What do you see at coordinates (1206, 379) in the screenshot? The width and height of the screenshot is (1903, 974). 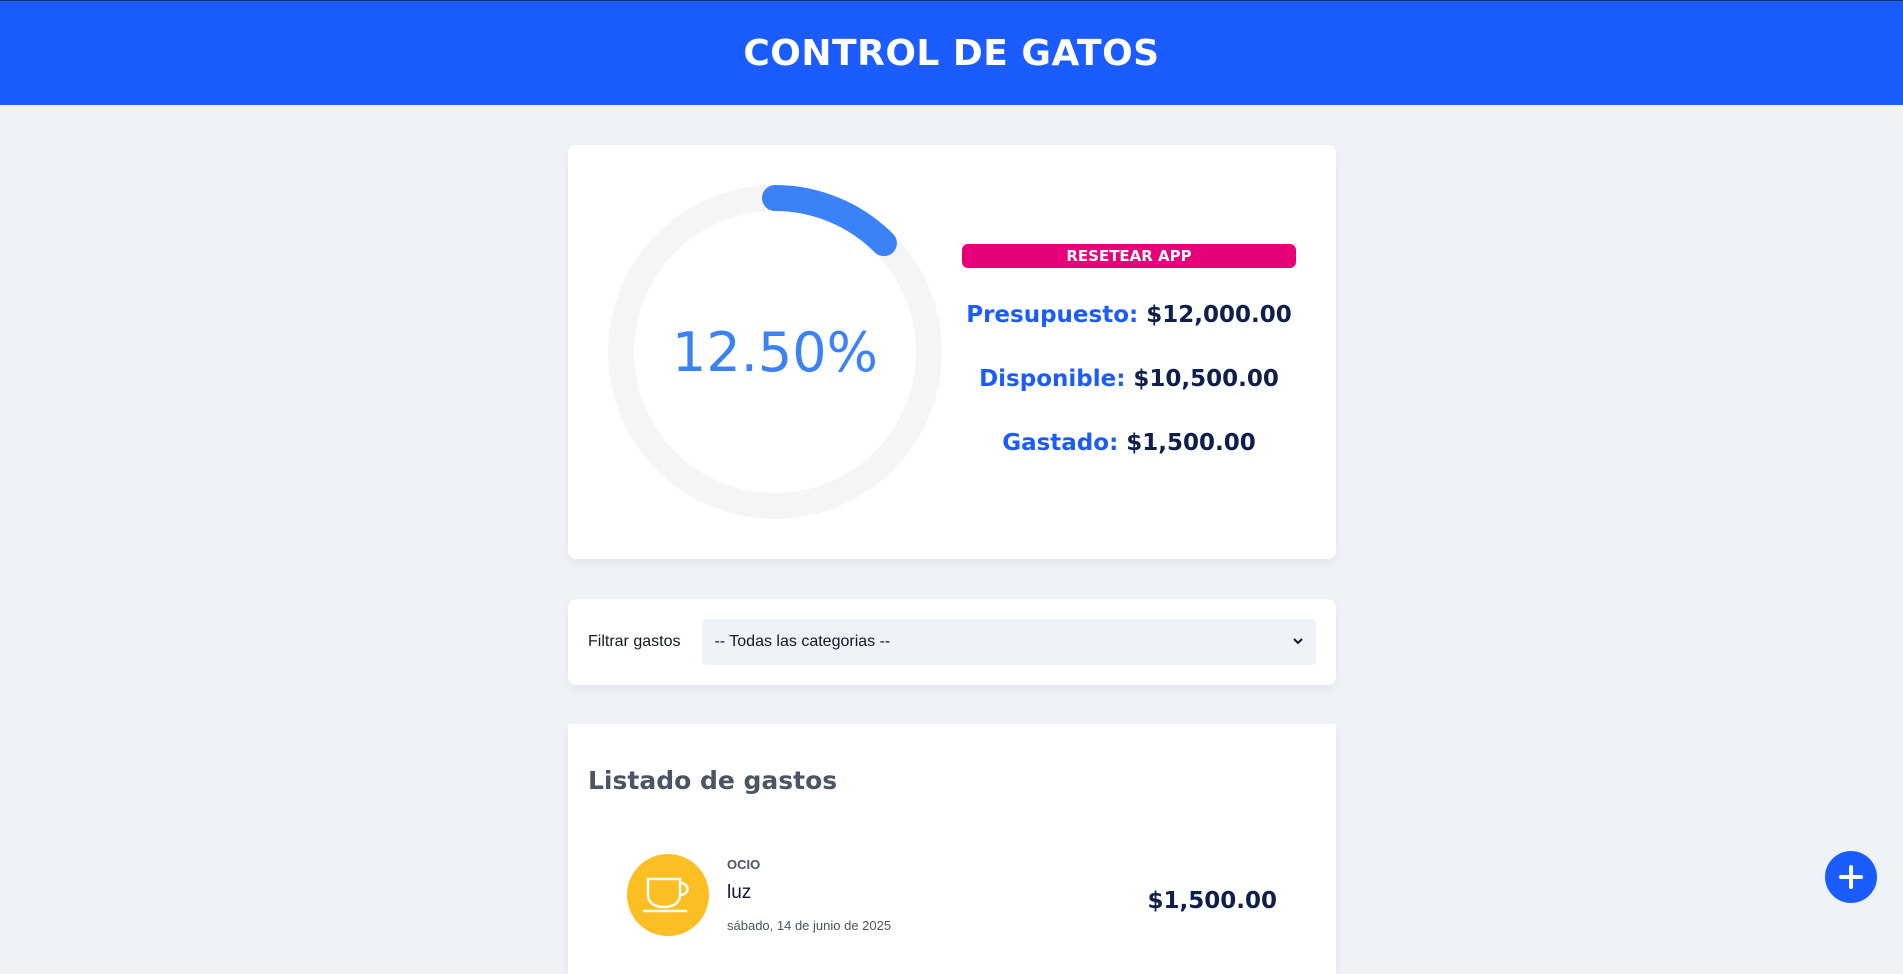 I see `available-value: $10,500.00` at bounding box center [1206, 379].